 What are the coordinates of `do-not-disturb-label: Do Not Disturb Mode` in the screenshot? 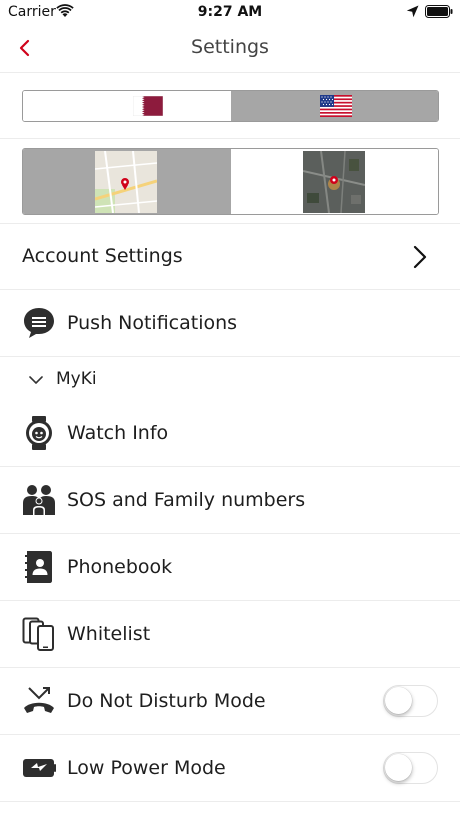 It's located at (166, 701).